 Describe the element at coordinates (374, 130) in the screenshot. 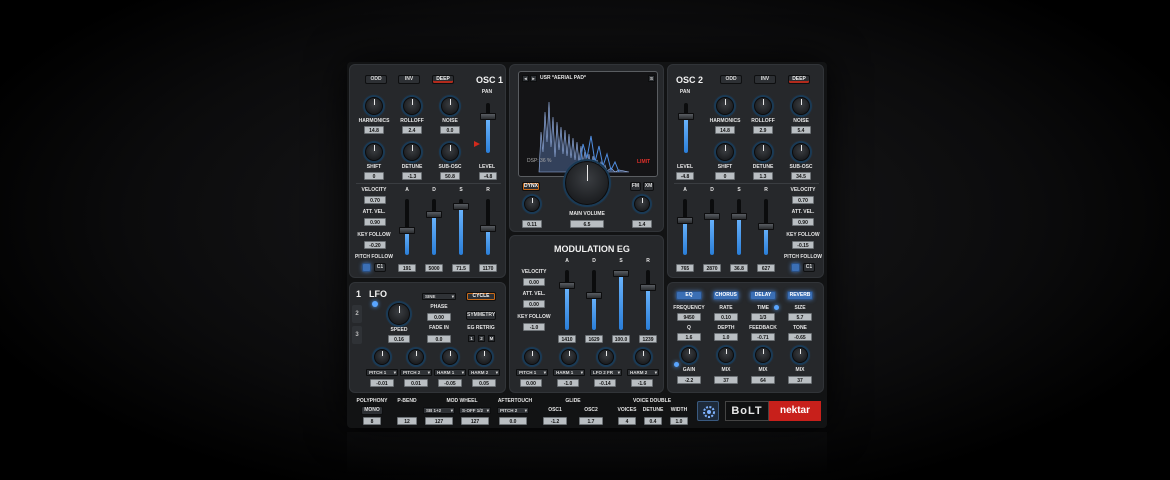

I see `harmonics-value: 14.8` at that location.